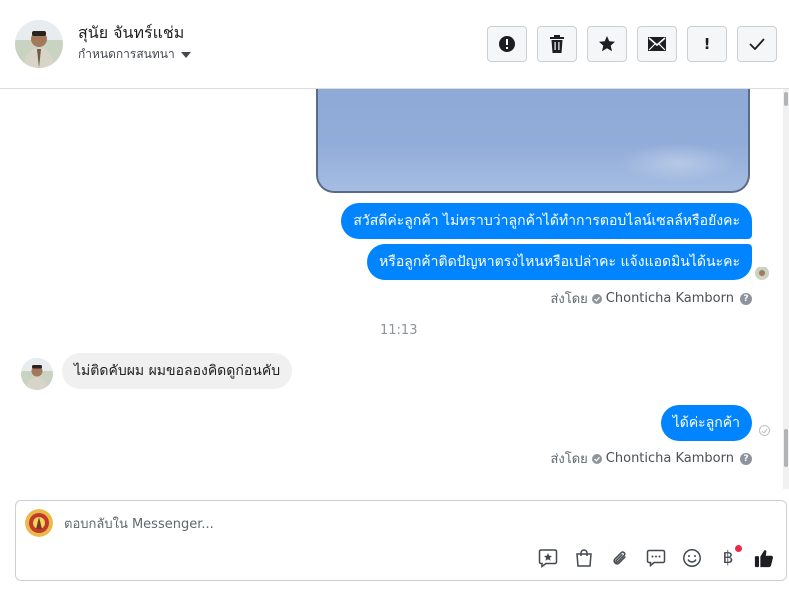 This screenshot has height=594, width=789. What do you see at coordinates (131, 33) in the screenshot?
I see `contact-name: สุนัย จันทร์แช่ม` at bounding box center [131, 33].